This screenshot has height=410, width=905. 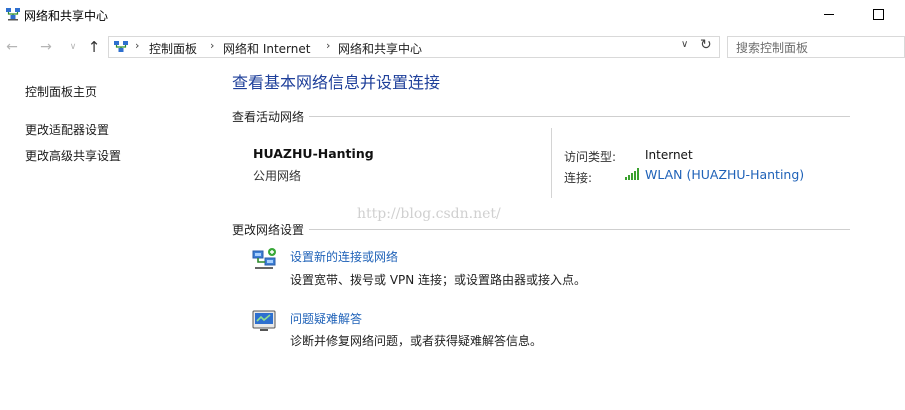 I want to click on connections-label: 连接:, so click(x=578, y=178).